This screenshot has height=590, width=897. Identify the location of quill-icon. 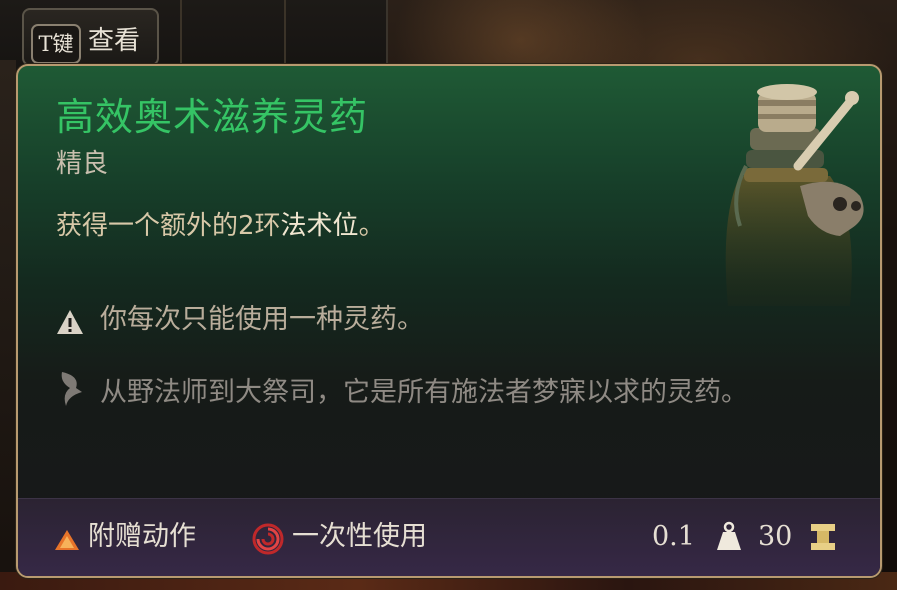
(71, 389).